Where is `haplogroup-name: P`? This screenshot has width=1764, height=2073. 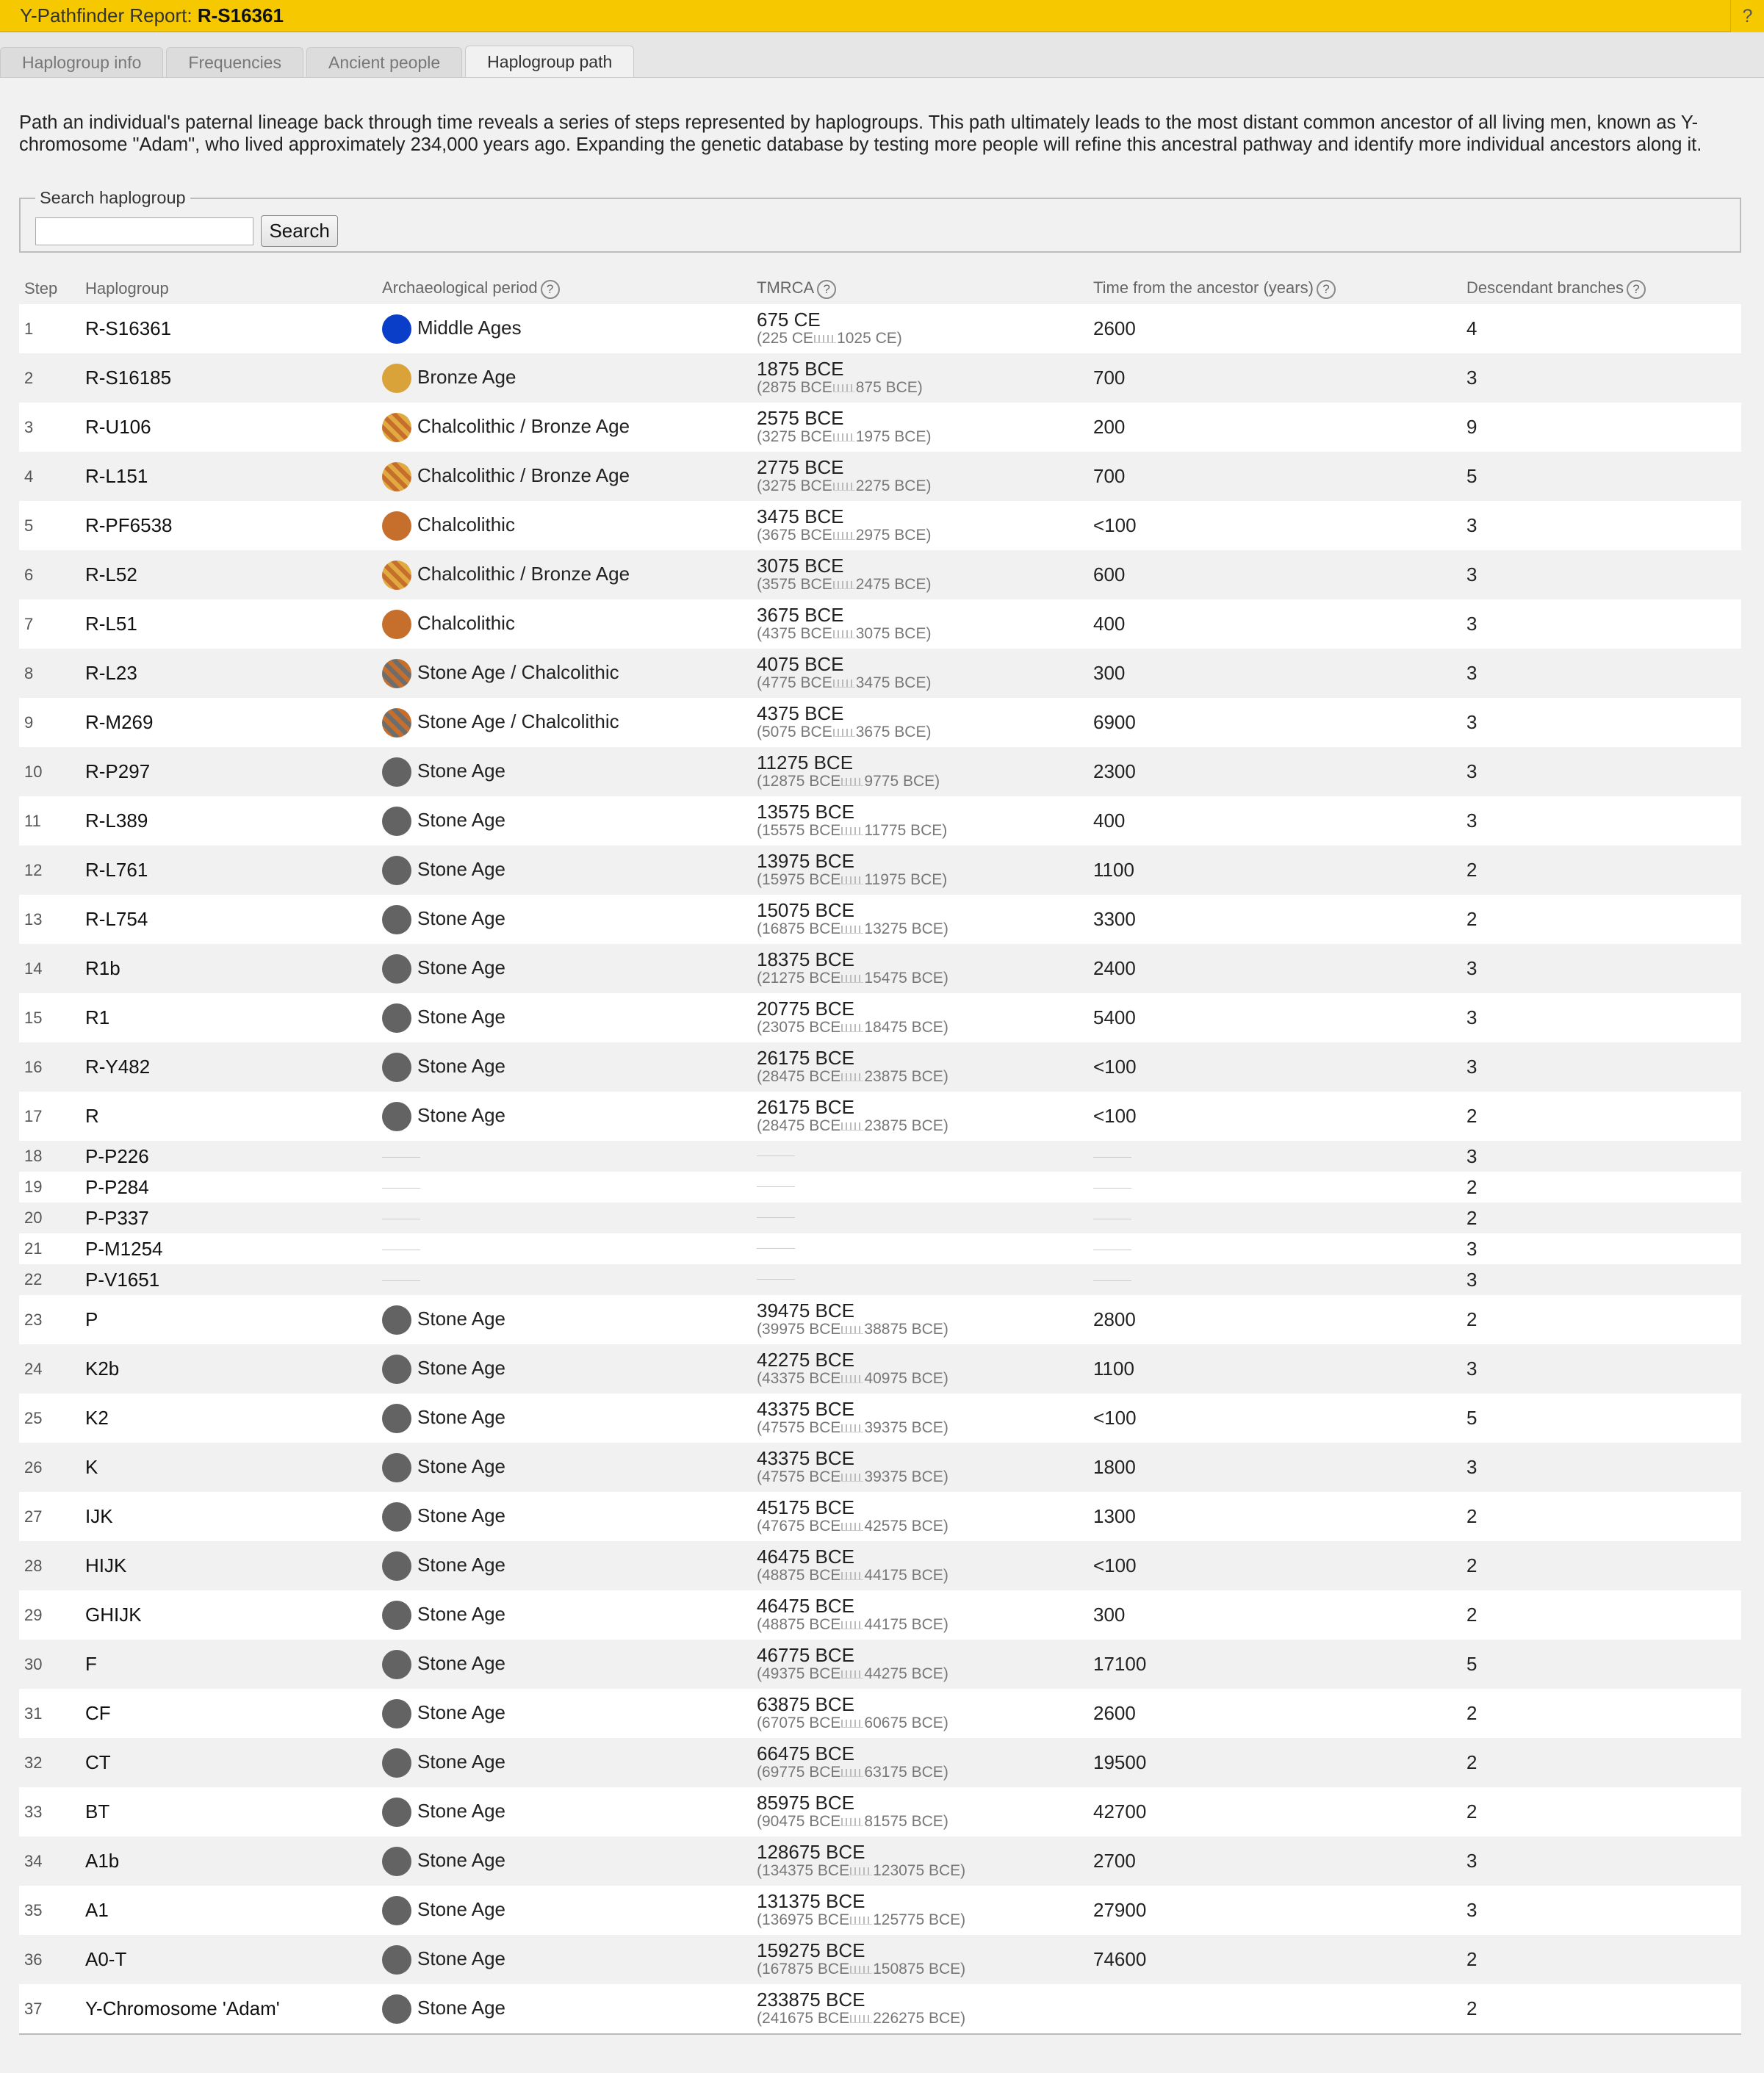
haplogroup-name: P is located at coordinates (229, 1320).